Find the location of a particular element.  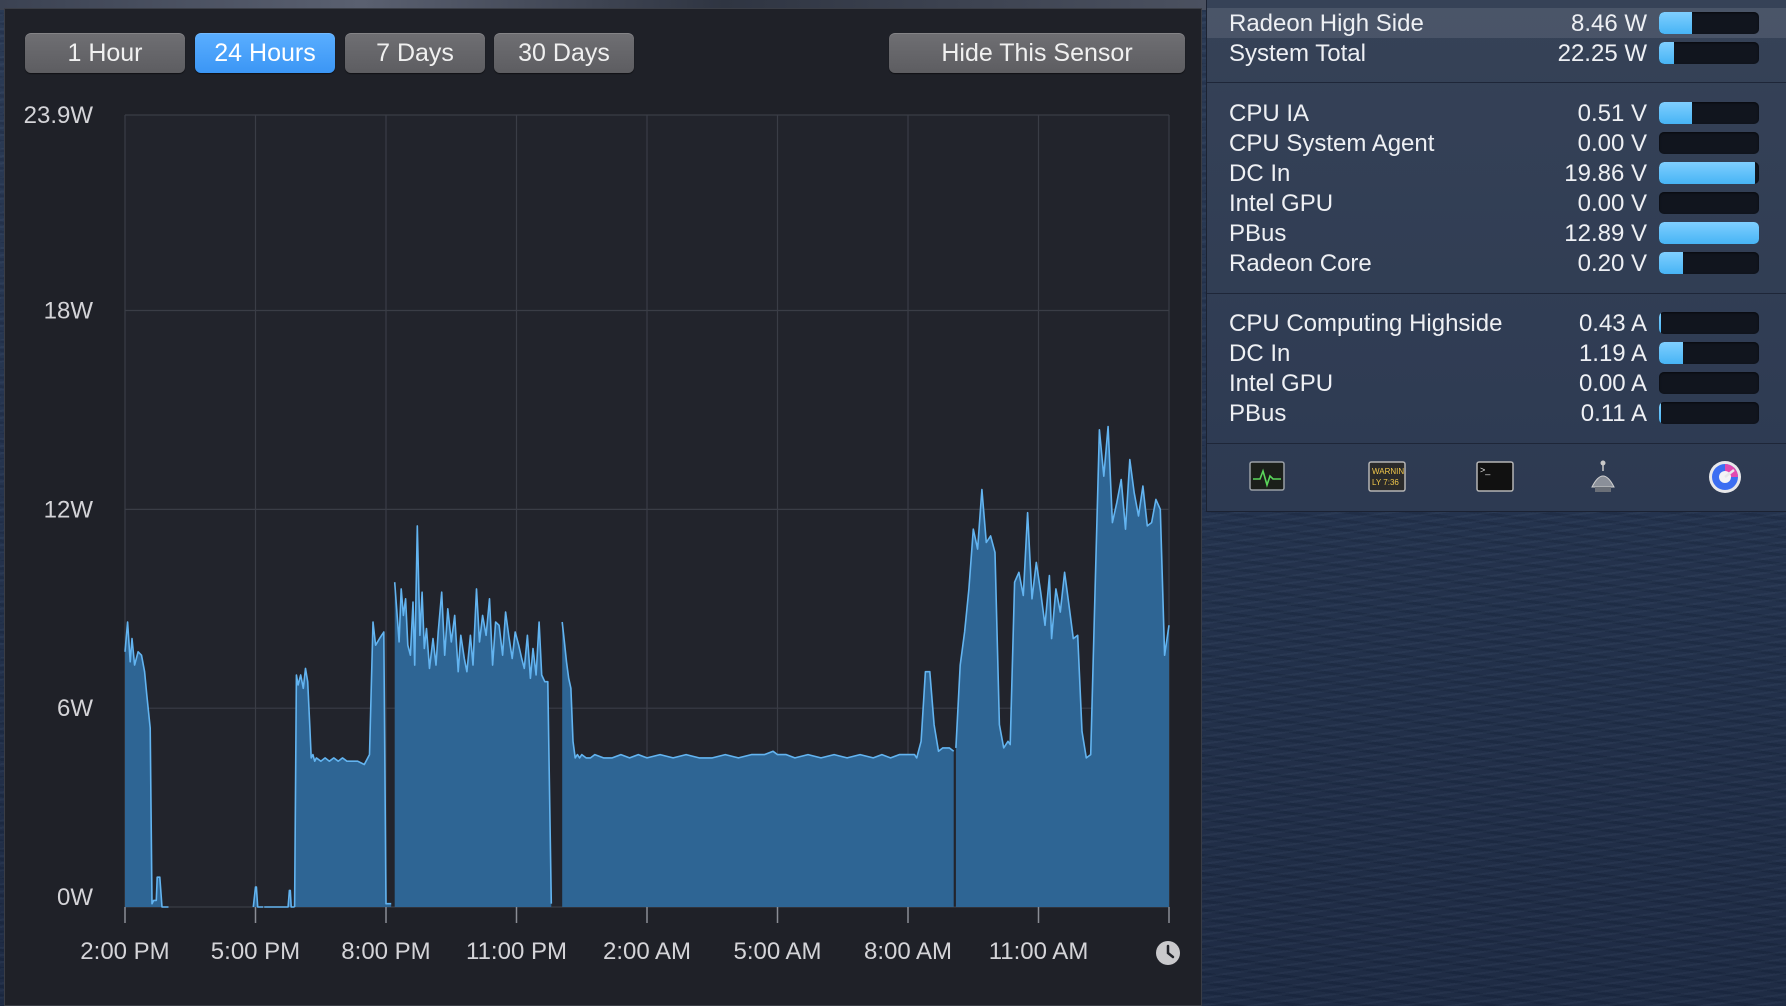

sensor-row-pbus-current: PBus 0.11 A is located at coordinates (1496, 413).